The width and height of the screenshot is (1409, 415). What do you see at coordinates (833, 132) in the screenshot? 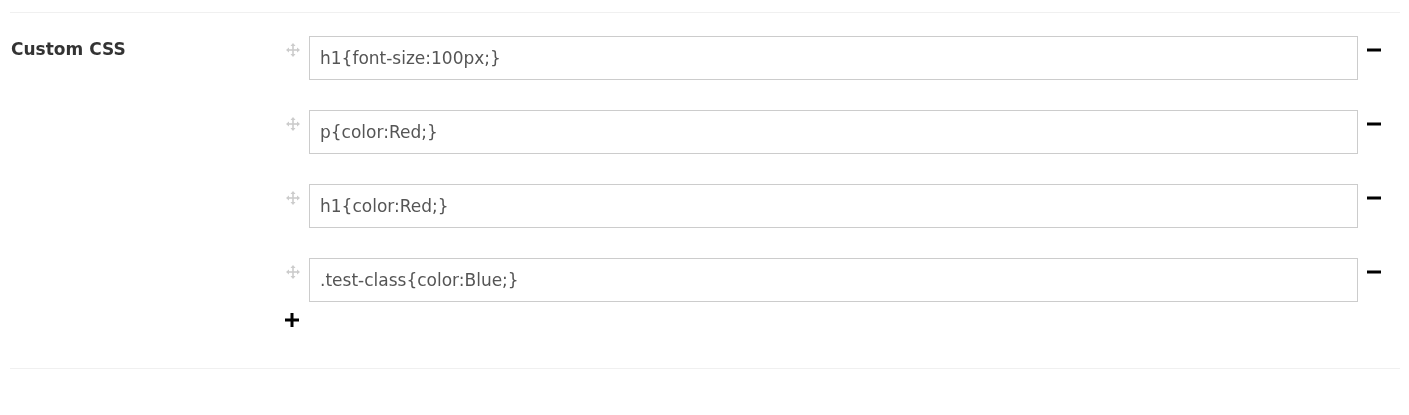
I see `css-rule-field: p{color:Red;}` at bounding box center [833, 132].